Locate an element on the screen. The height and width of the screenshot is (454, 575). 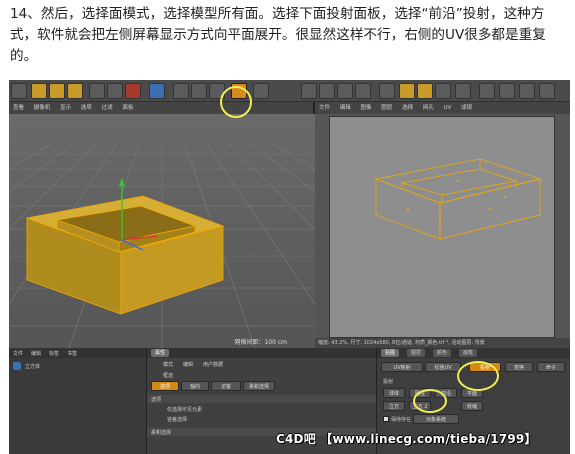
section-soft-select-label: 柔和选择 is located at coordinates (161, 433).